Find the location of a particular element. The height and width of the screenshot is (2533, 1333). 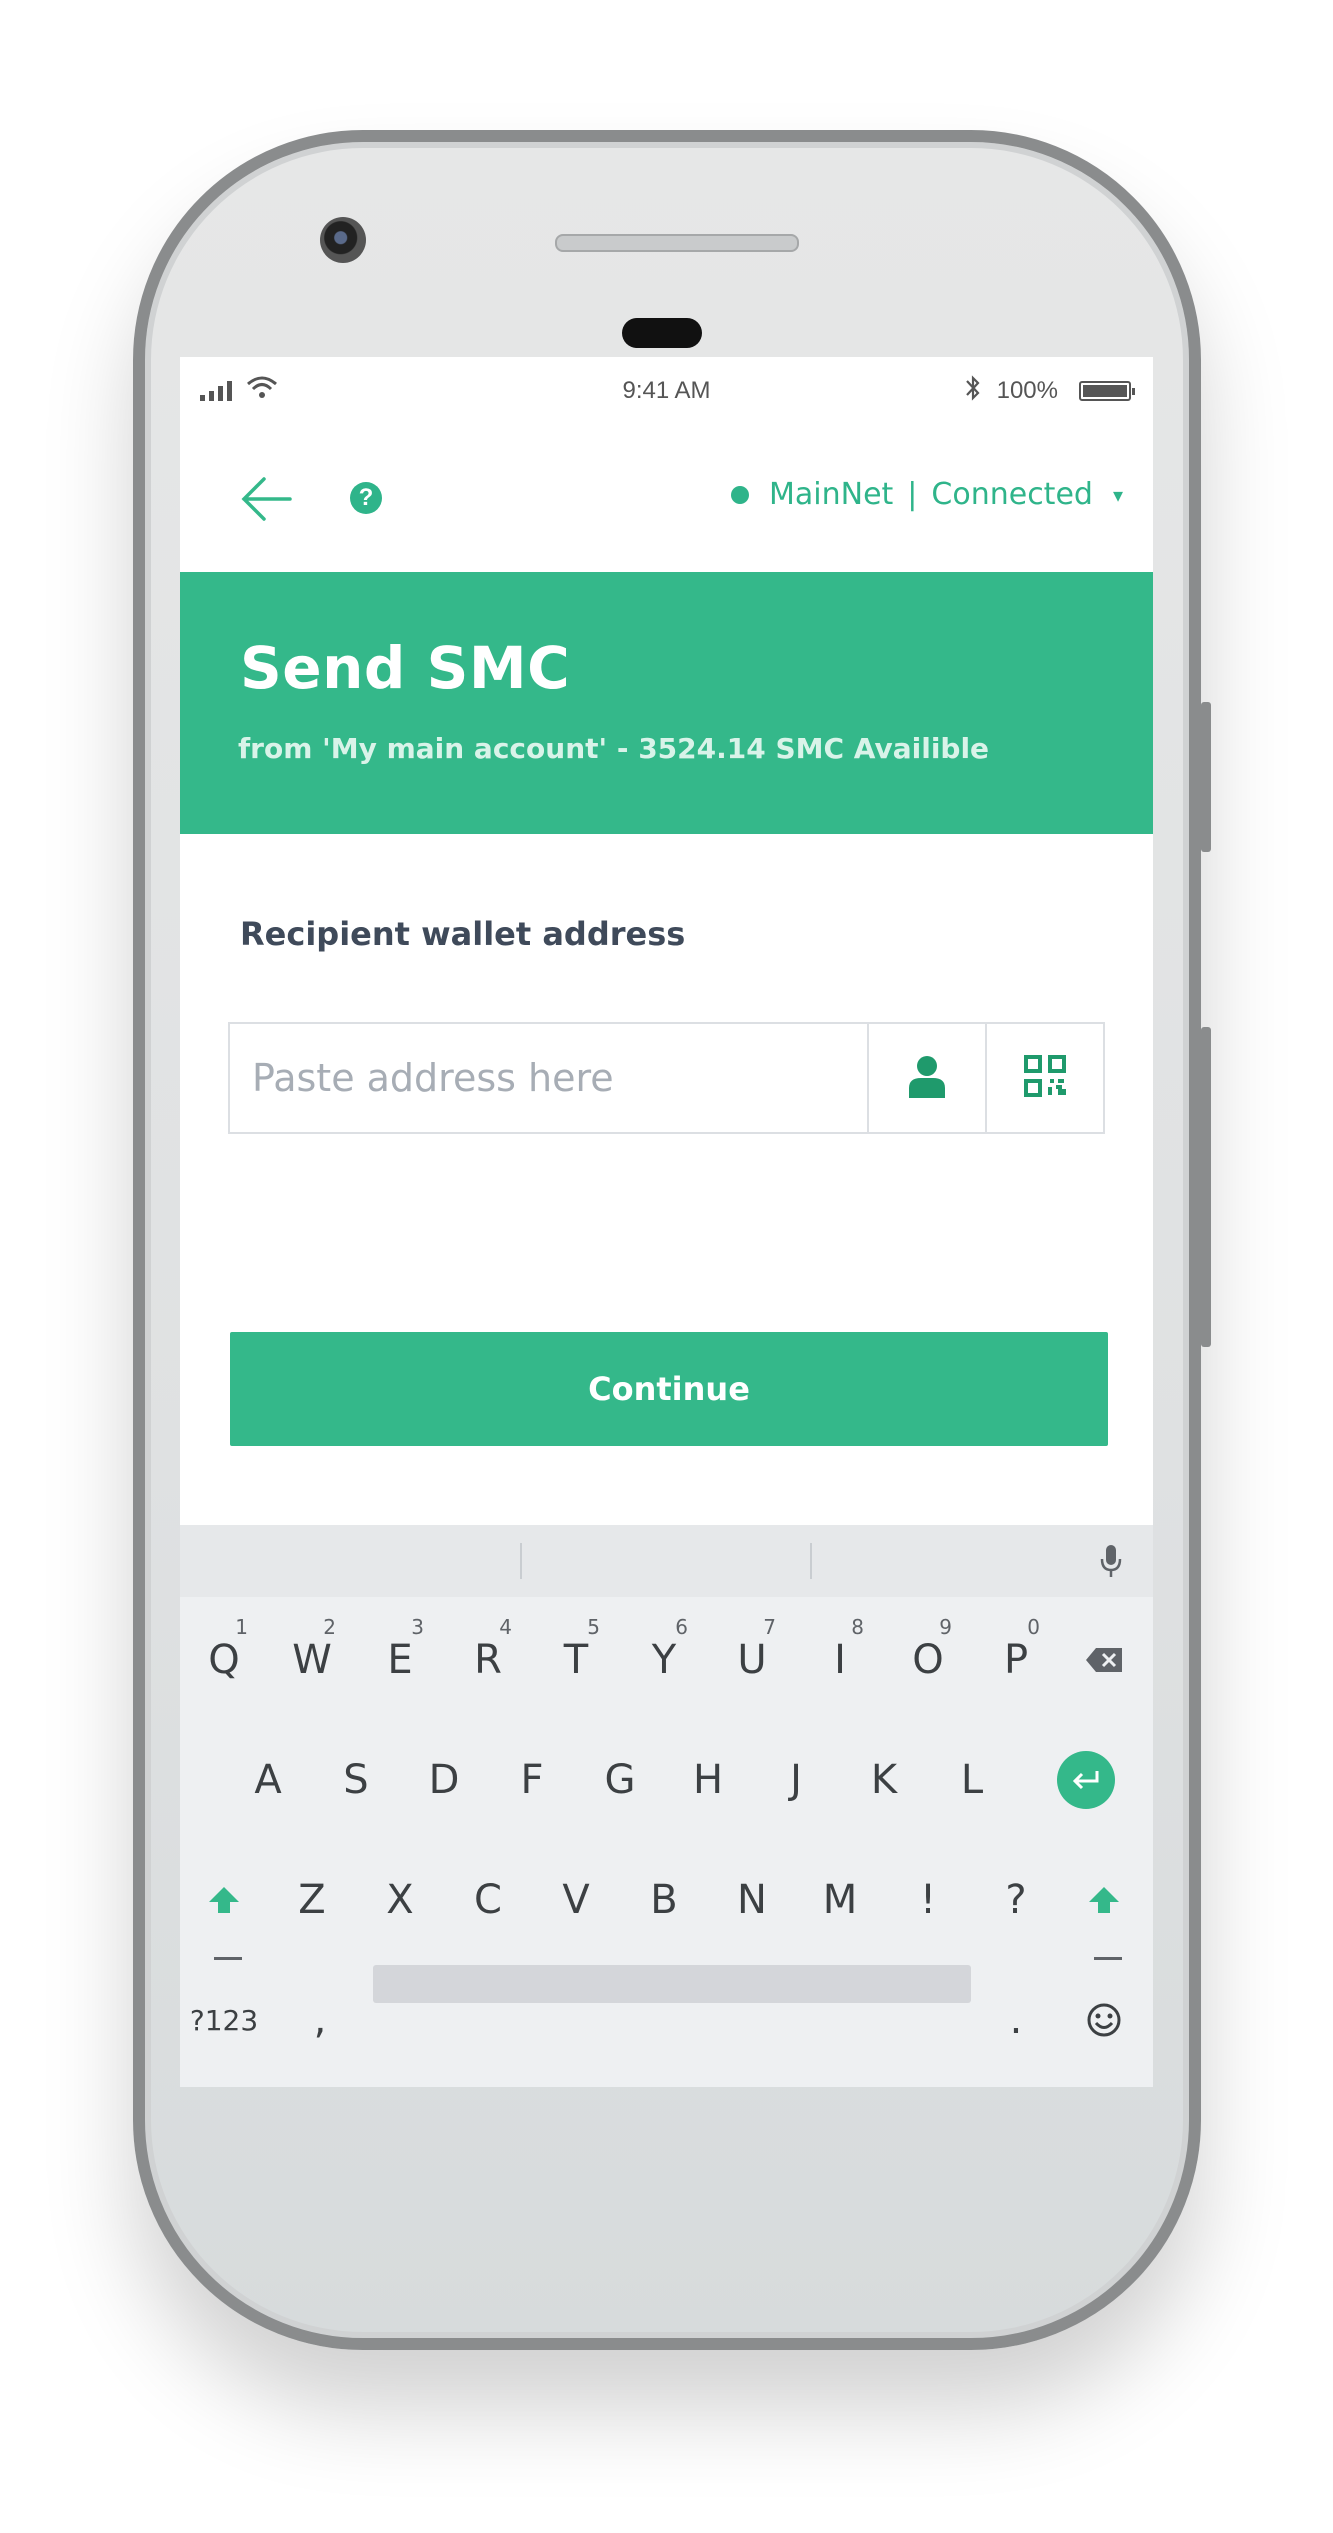

keyboard-row-2: A S D F G H J K L is located at coordinates (666, 1780).